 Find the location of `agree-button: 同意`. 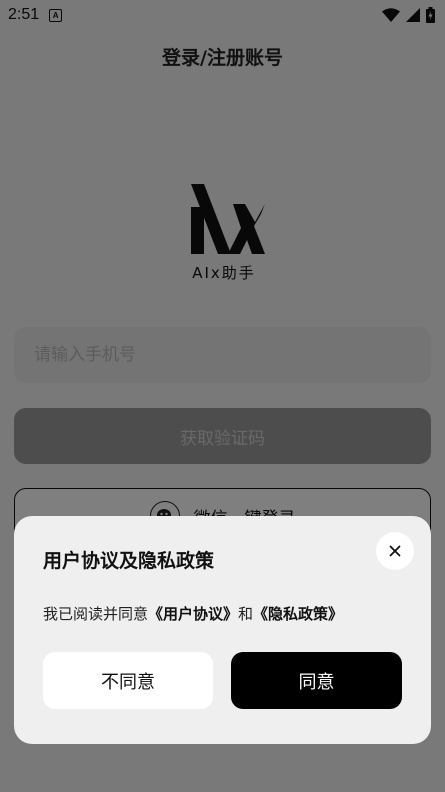

agree-button: 同意 is located at coordinates (316, 680).